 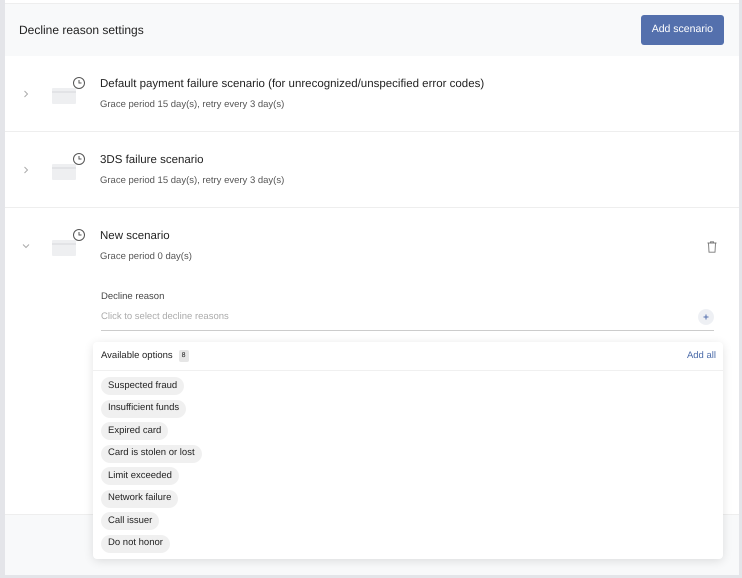 What do you see at coordinates (140, 476) in the screenshot?
I see `option-chip: Limit exceeded` at bounding box center [140, 476].